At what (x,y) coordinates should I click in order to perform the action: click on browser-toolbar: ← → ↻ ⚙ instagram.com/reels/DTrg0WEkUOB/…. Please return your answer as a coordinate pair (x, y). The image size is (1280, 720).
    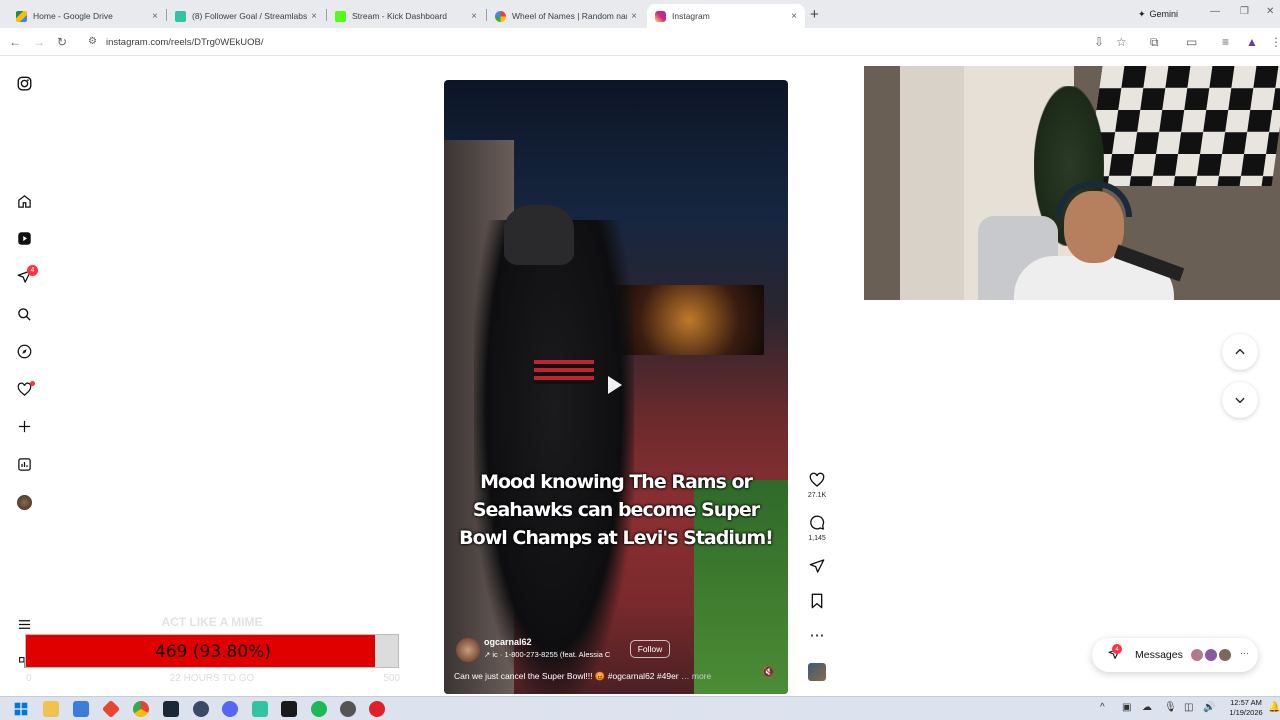
    Looking at the image, I should click on (640, 42).